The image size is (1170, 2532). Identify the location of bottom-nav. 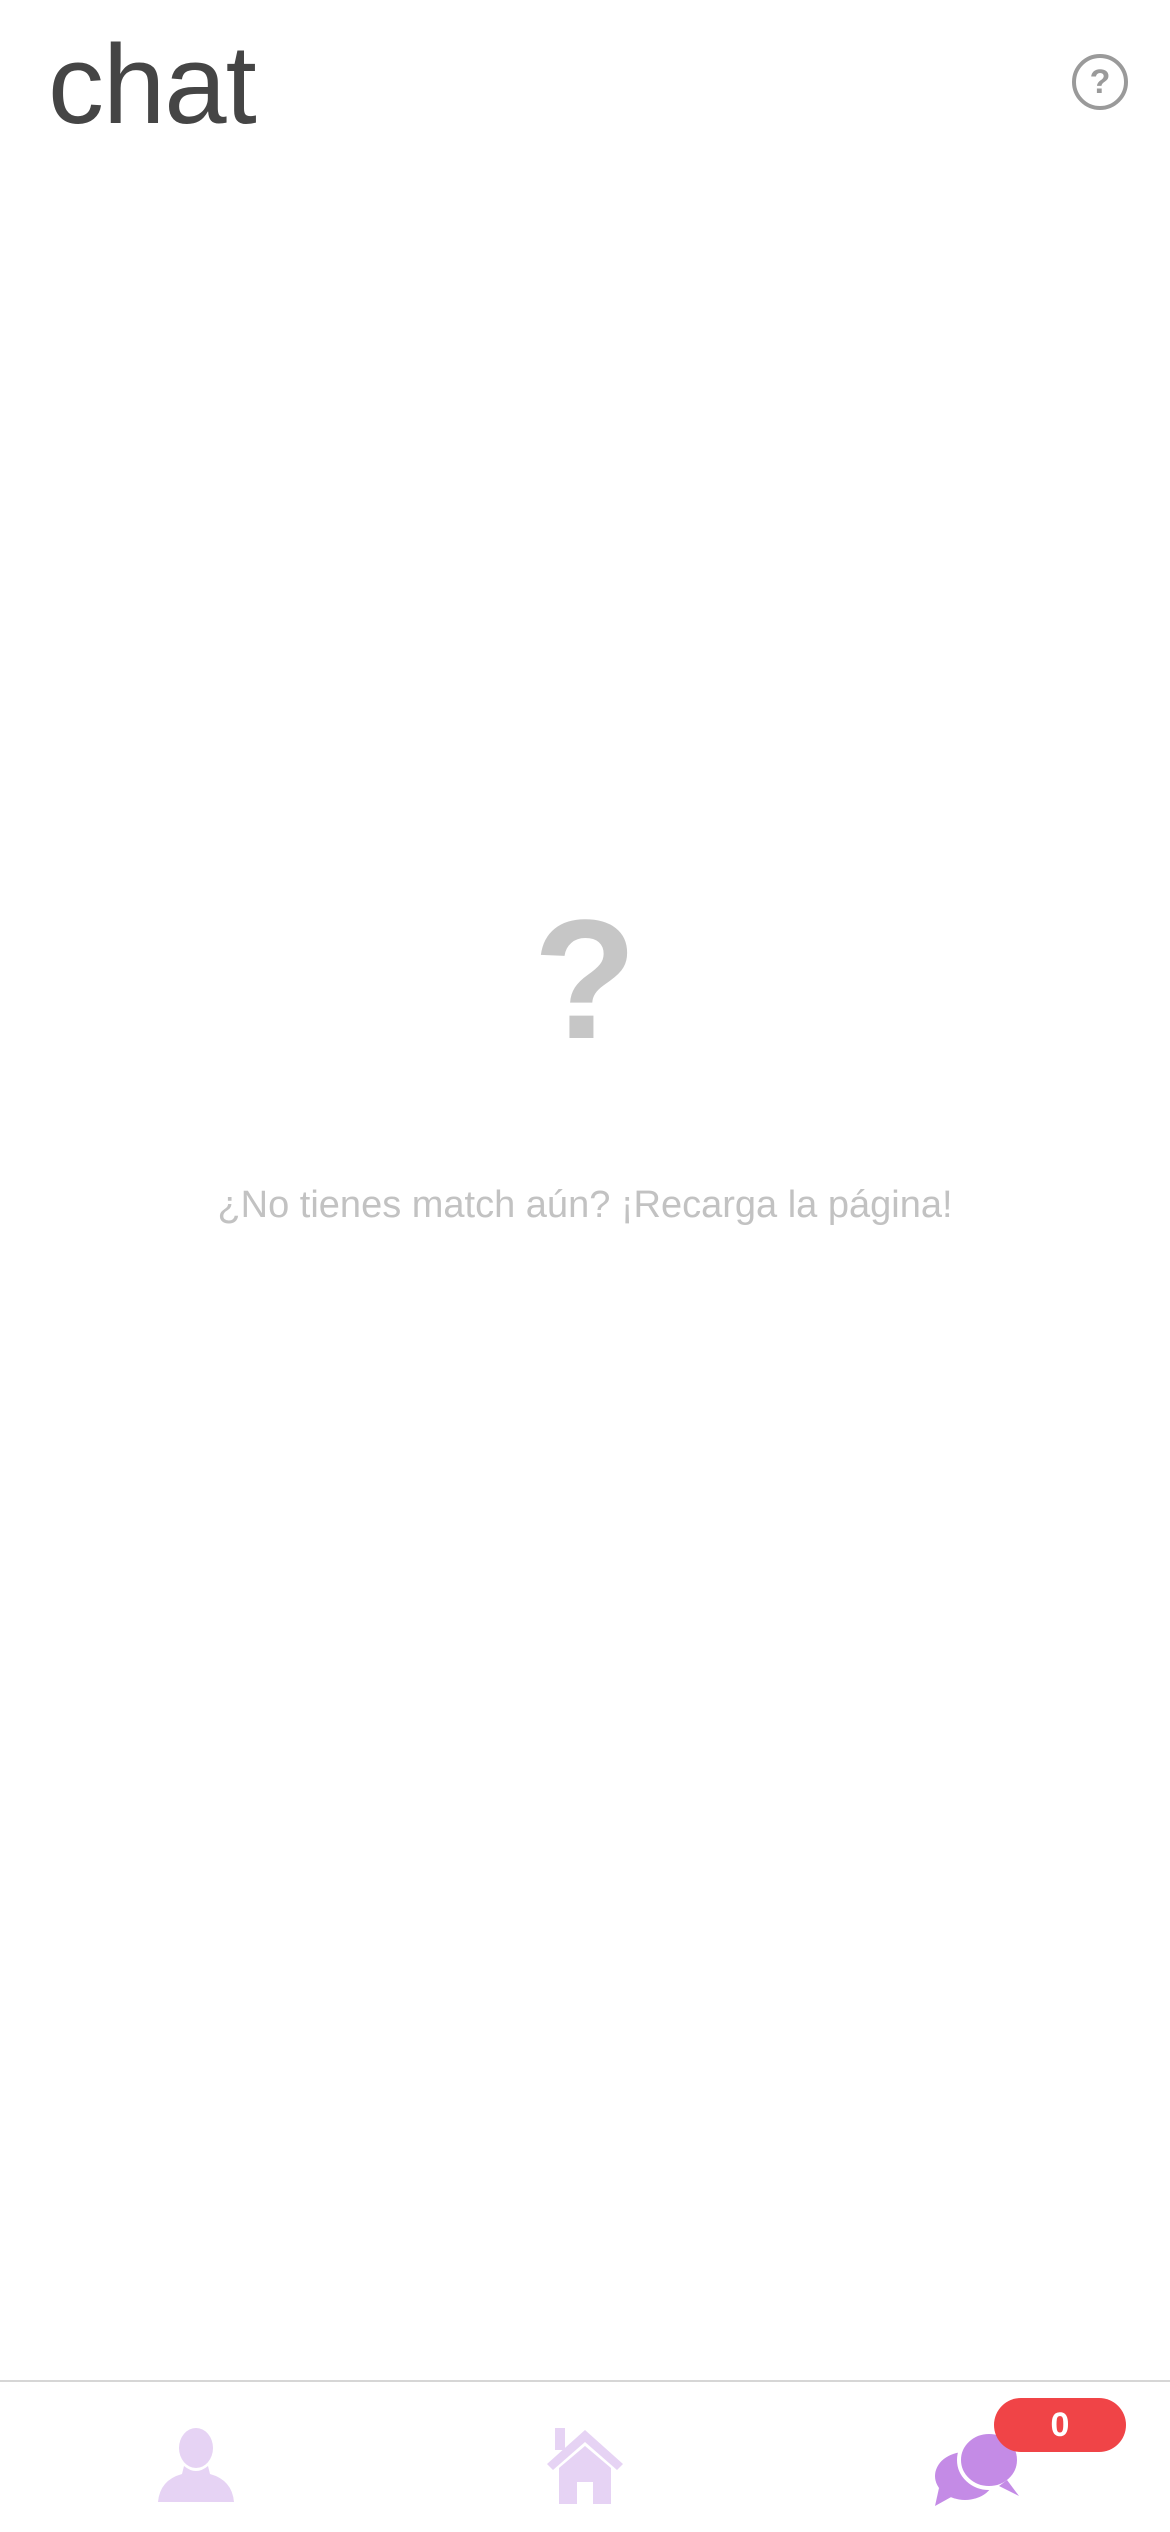
(585, 2456).